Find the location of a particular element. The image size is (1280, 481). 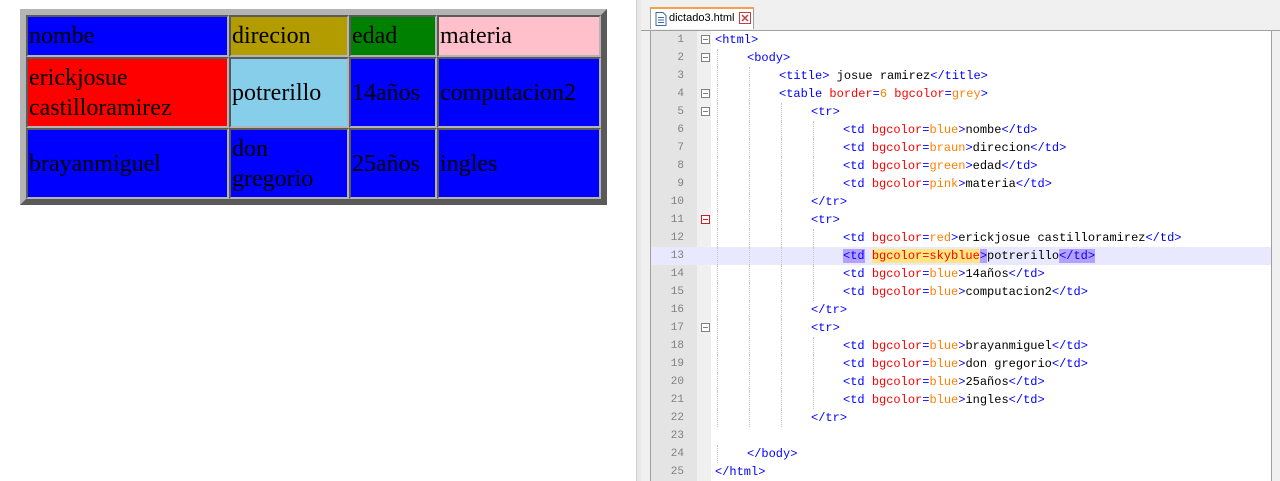

code-text: <td bgcolor=blue>ingles</td> is located at coordinates (944, 400).